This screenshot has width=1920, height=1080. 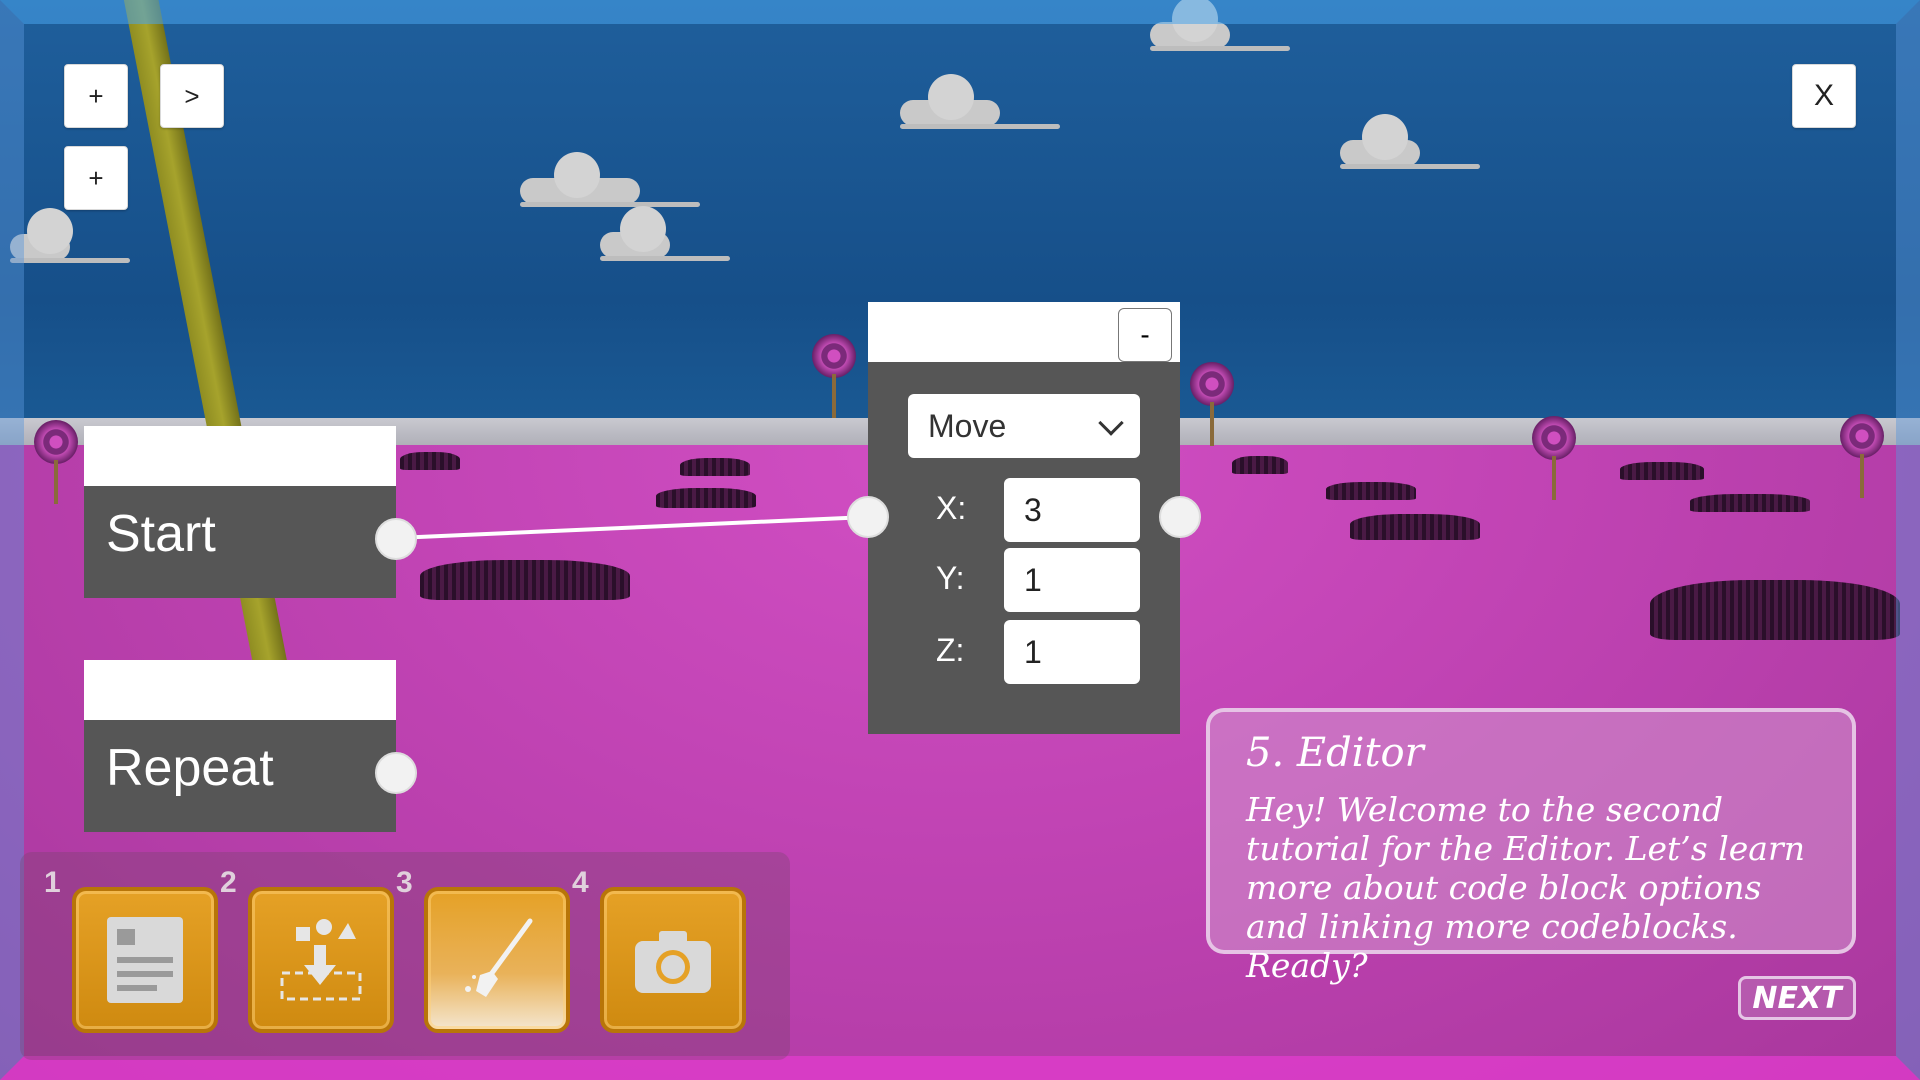 I want to click on start-block: Start, so click(x=240, y=512).